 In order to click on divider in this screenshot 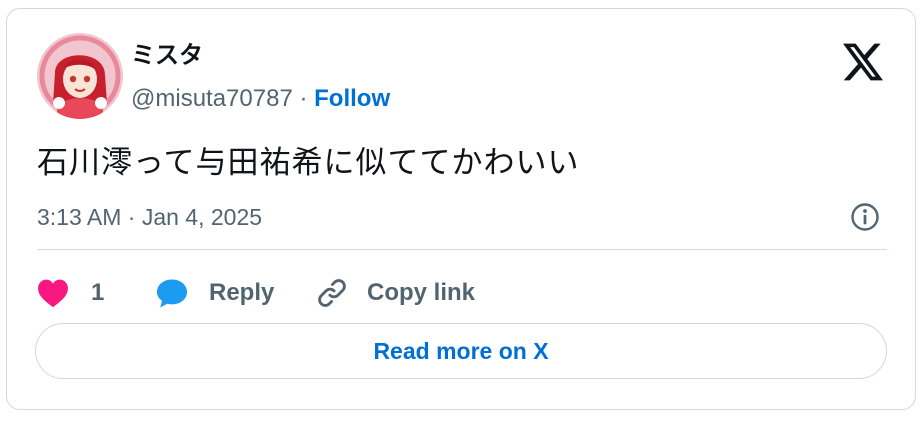, I will do `click(462, 249)`.